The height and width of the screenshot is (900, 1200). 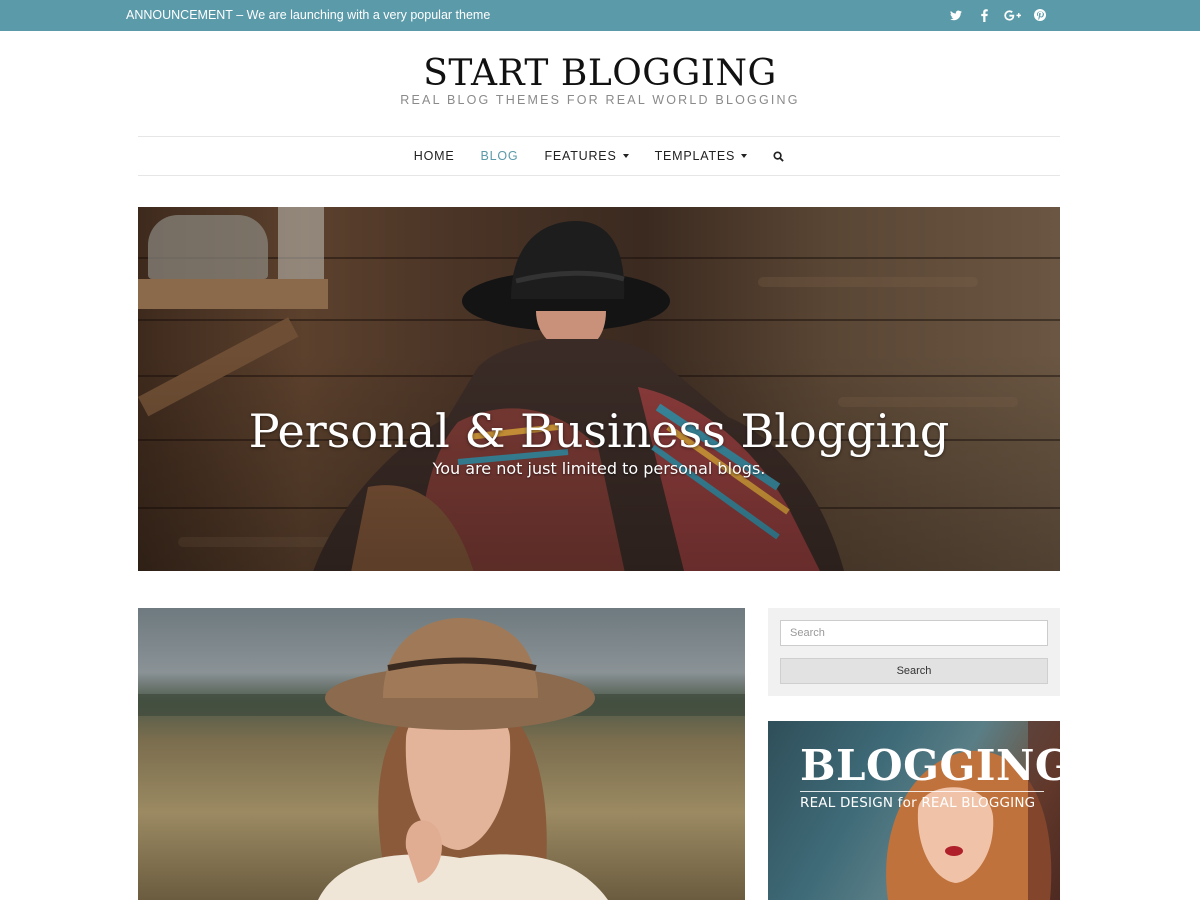 I want to click on nav-item-label: FEATURES, so click(x=580, y=156).